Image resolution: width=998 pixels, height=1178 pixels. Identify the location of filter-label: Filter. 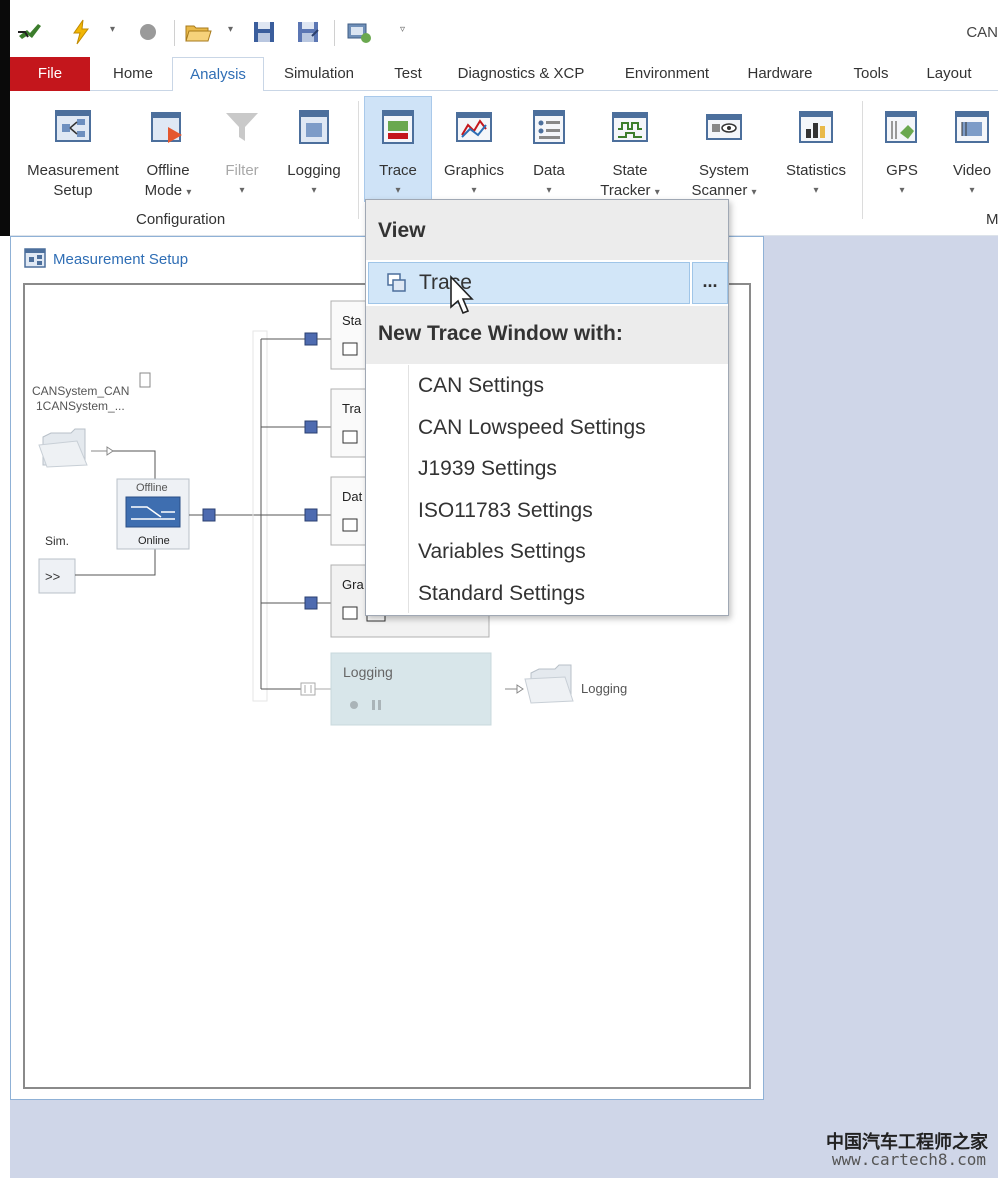
(242, 170).